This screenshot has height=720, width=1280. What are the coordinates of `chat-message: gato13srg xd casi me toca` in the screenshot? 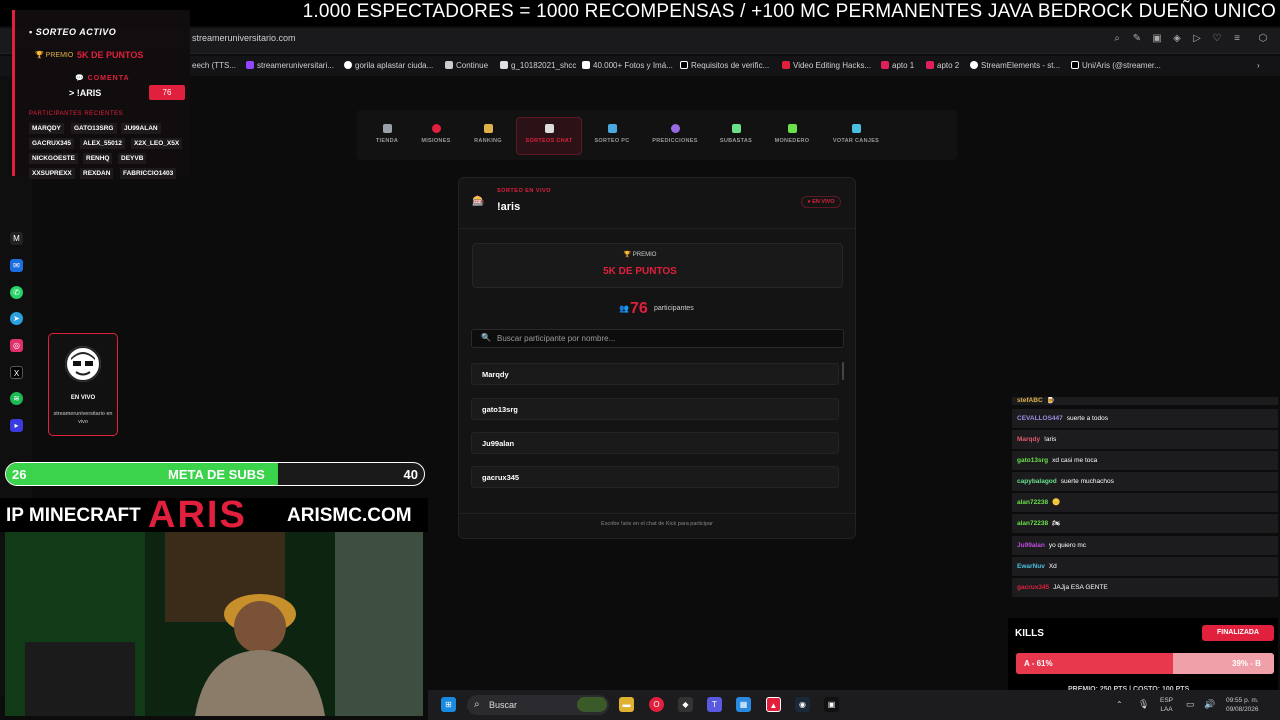 It's located at (1145, 460).